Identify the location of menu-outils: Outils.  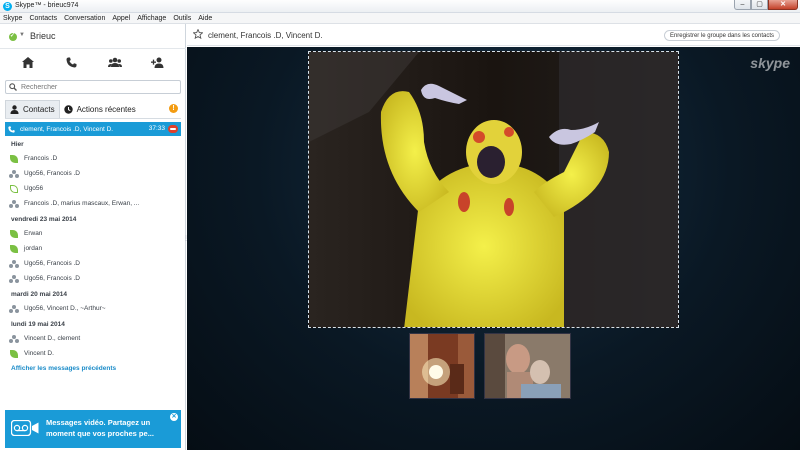
(182, 18).